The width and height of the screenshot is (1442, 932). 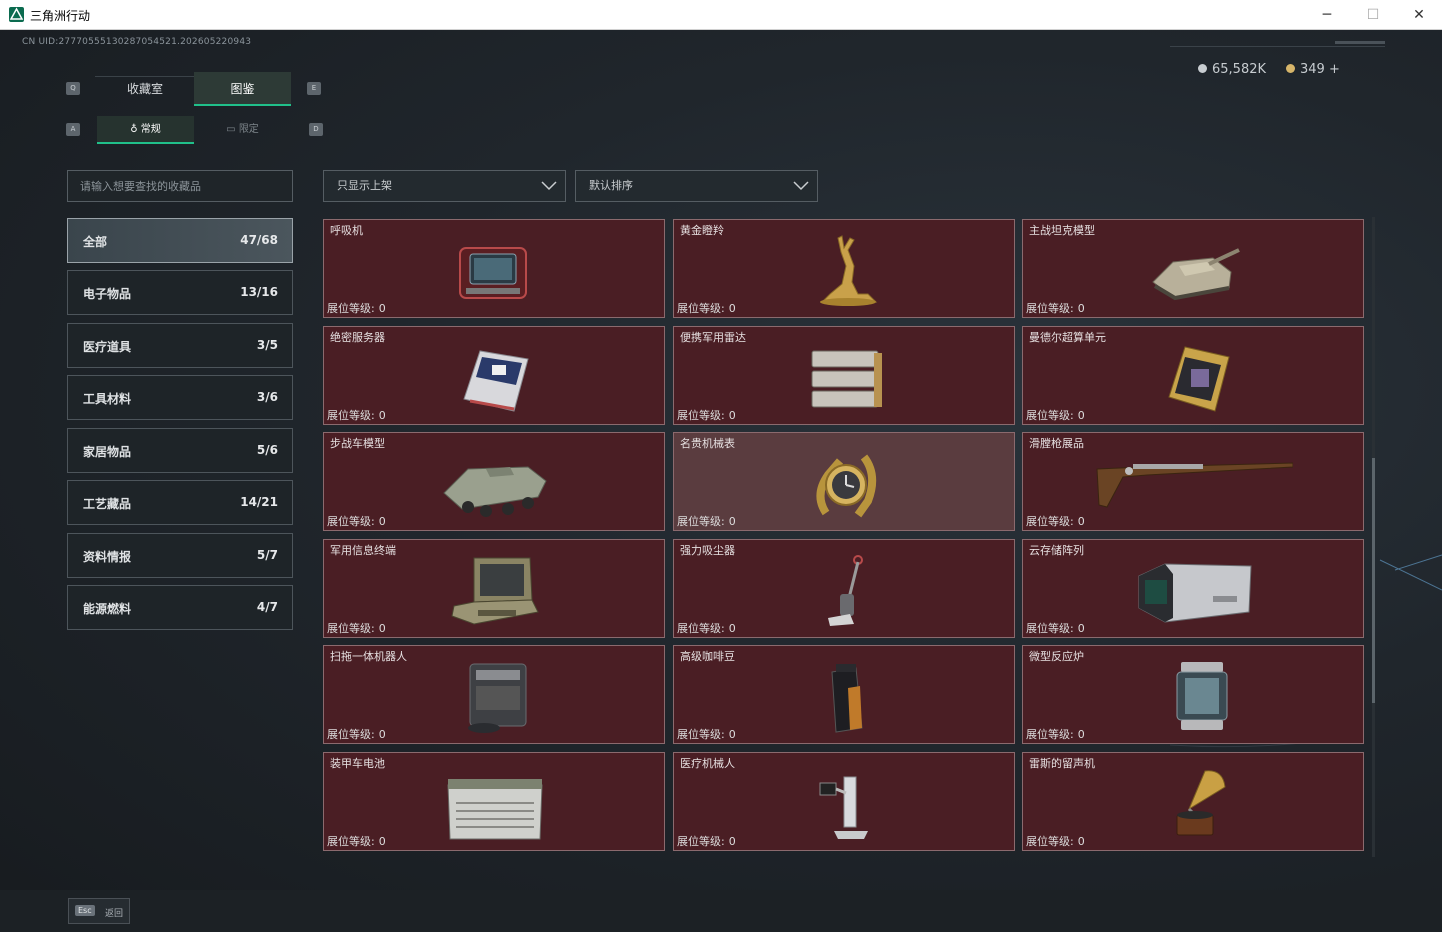 I want to click on category-count: 13/16, so click(x=259, y=292).